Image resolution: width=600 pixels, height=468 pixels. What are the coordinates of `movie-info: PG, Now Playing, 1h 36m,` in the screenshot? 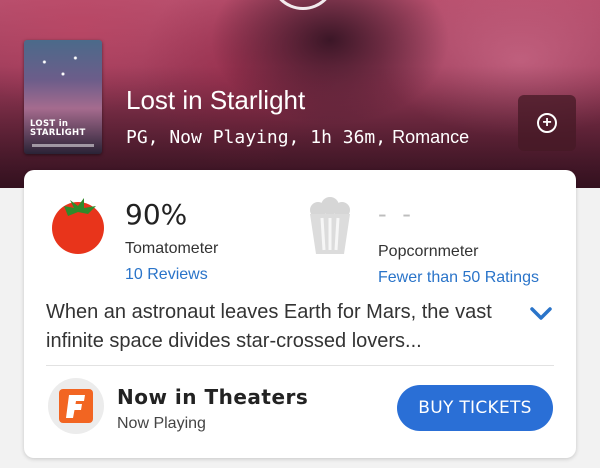 It's located at (256, 137).